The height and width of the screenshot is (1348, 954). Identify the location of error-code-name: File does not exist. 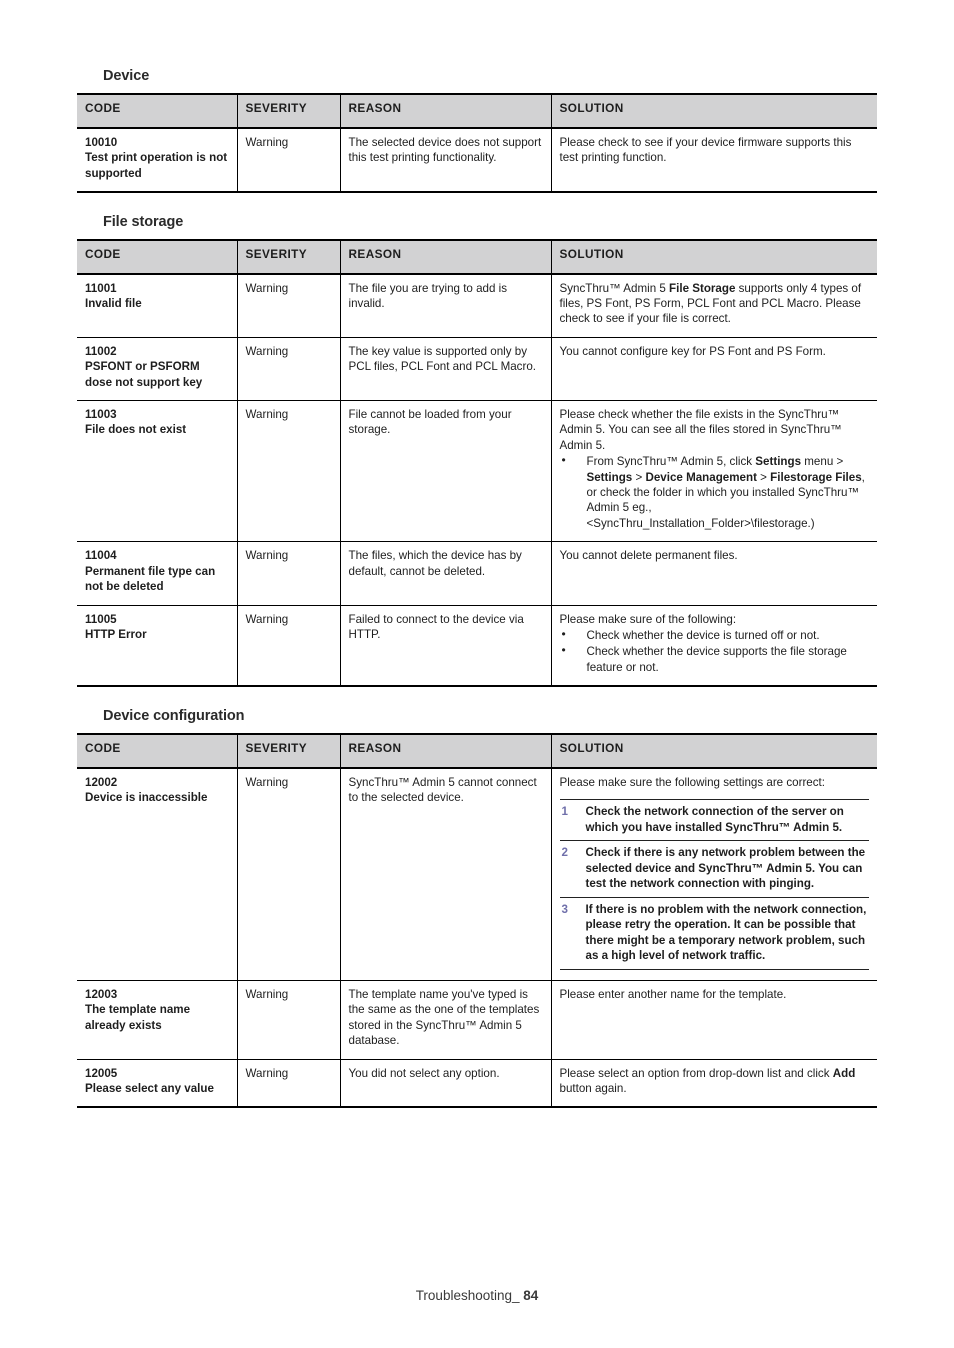
(136, 430).